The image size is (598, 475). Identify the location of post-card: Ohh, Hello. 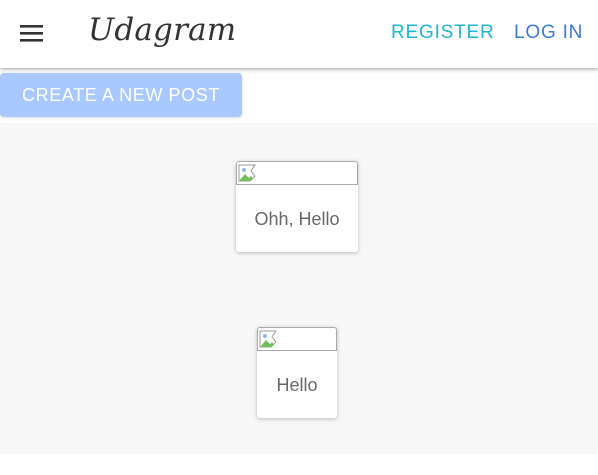
(297, 206).